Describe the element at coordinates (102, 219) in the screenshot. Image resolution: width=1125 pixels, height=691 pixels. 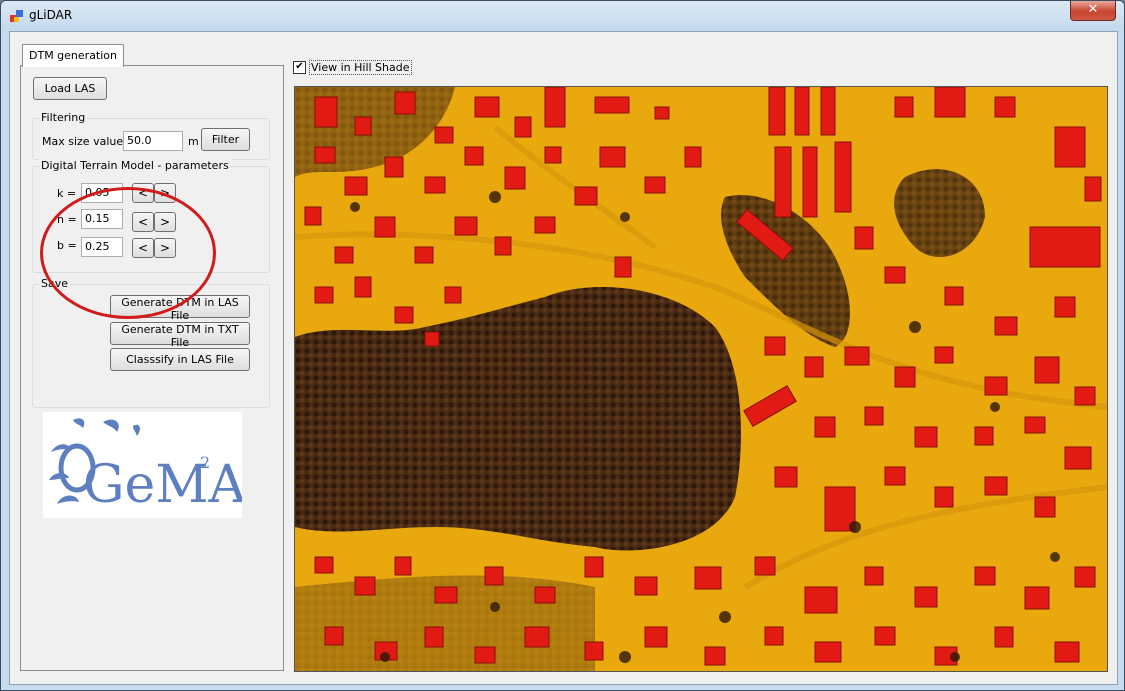
I see `param-n-input: 0.15` at that location.